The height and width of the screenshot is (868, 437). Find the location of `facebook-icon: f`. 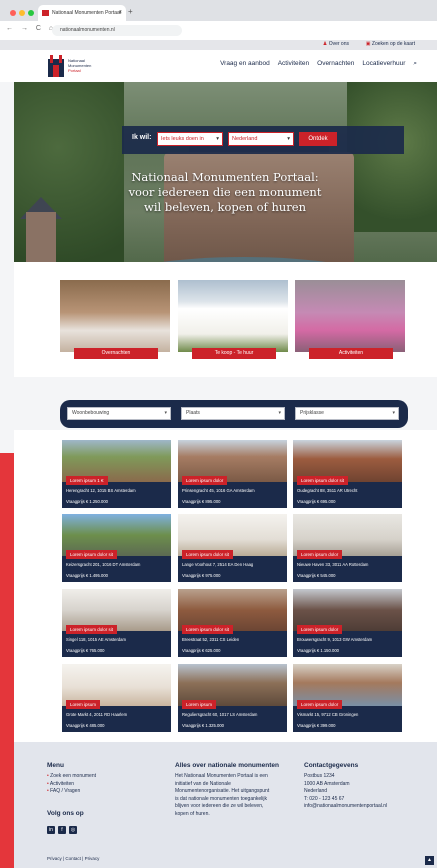

facebook-icon: f is located at coordinates (62, 830).